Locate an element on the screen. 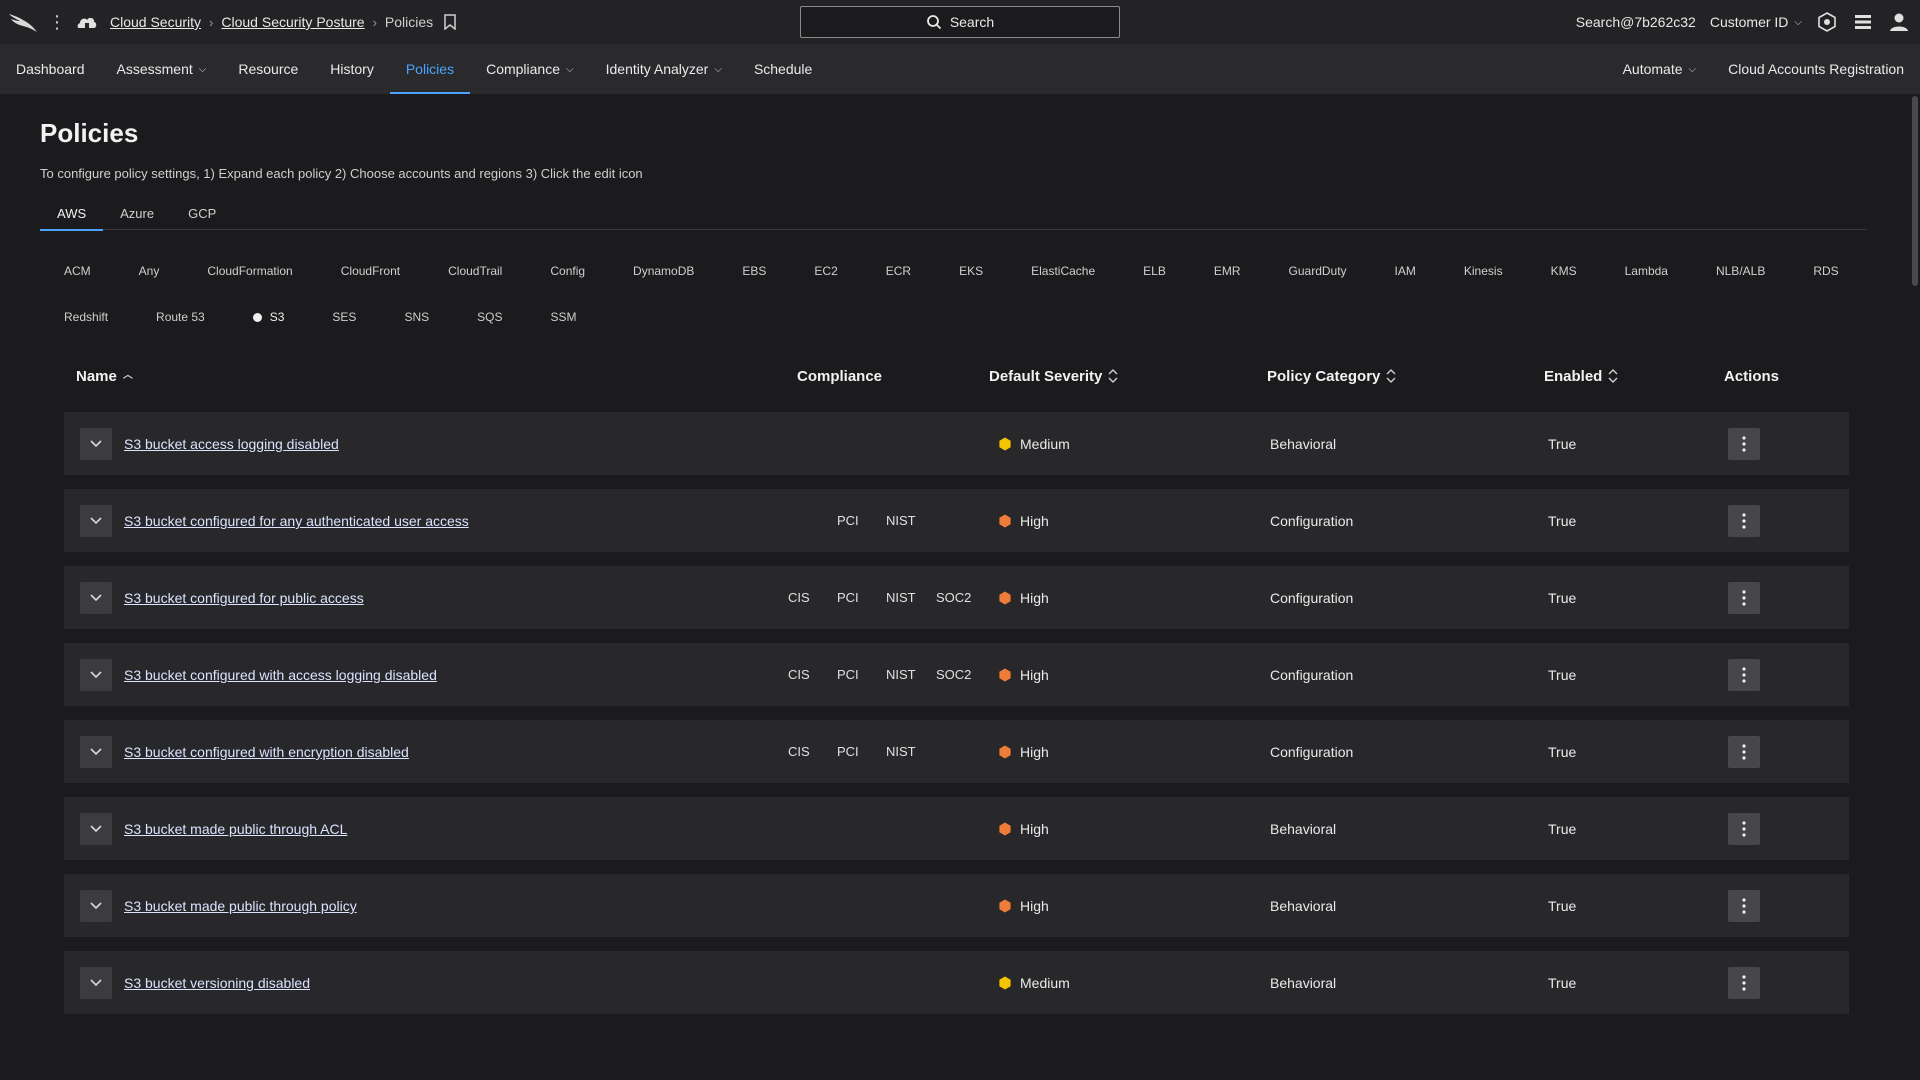 The image size is (1920, 1080). scrollbar-thumb is located at coordinates (1915, 191).